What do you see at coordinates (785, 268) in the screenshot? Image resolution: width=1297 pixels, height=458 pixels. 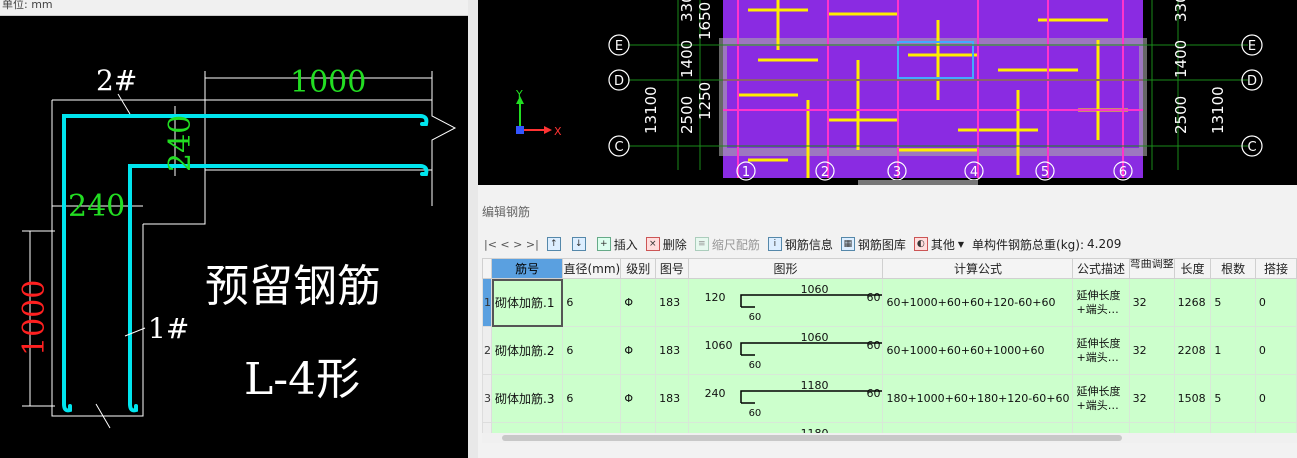 I see `col-shape: 图形` at bounding box center [785, 268].